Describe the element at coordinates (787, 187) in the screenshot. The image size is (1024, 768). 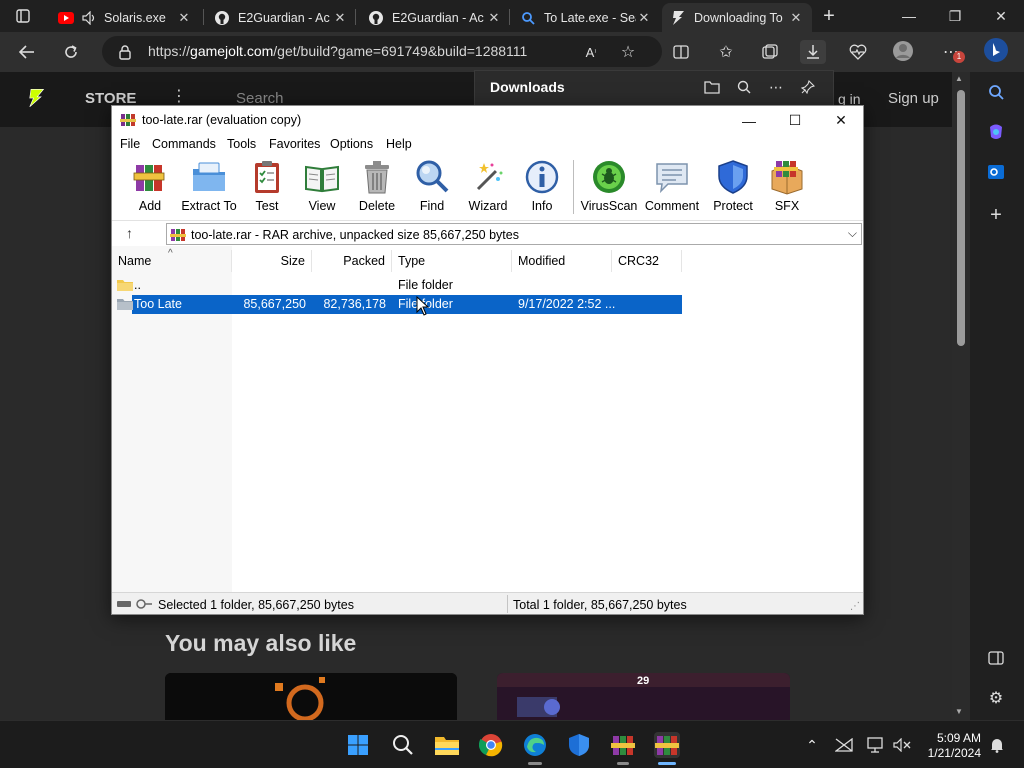
I see `tool-sfx-button: SFX` at that location.